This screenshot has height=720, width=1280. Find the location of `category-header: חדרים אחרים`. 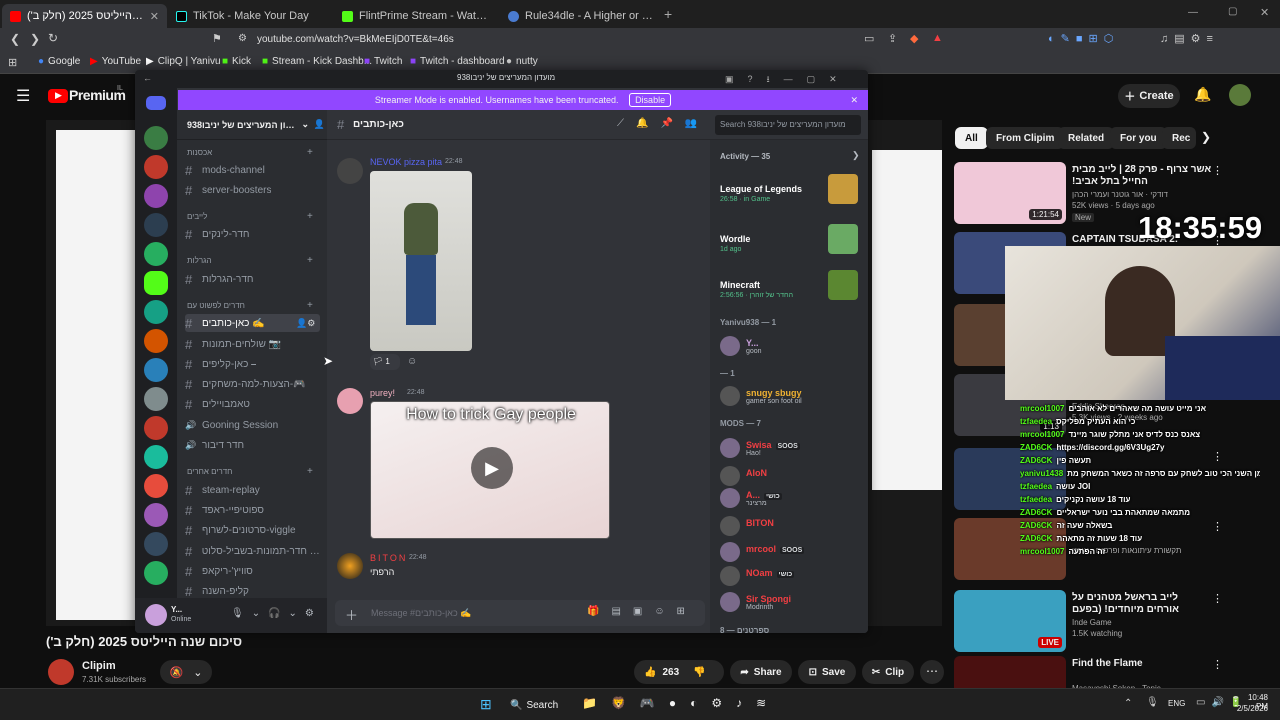

category-header: חדרים אחרים is located at coordinates (209, 471).